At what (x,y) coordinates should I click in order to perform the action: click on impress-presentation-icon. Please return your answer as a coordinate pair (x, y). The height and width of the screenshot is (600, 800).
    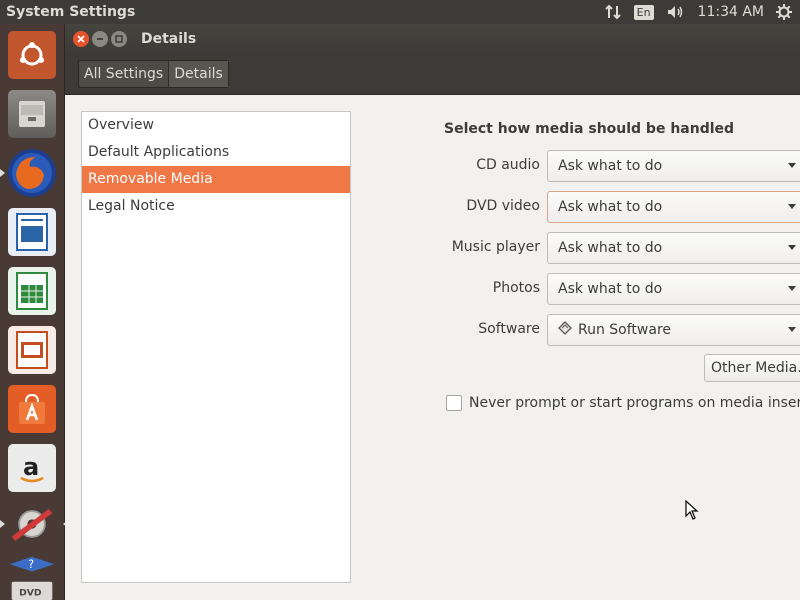
    Looking at the image, I should click on (32, 350).